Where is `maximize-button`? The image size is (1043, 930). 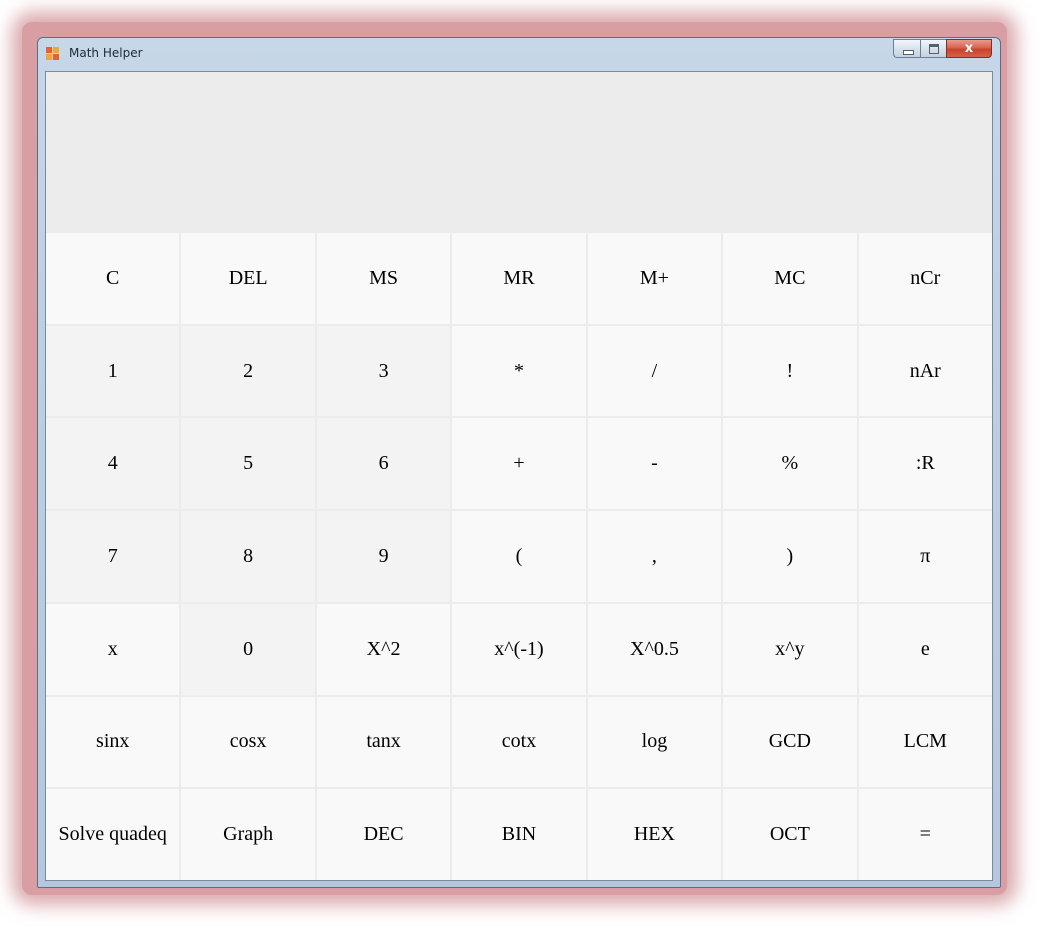 maximize-button is located at coordinates (933, 48).